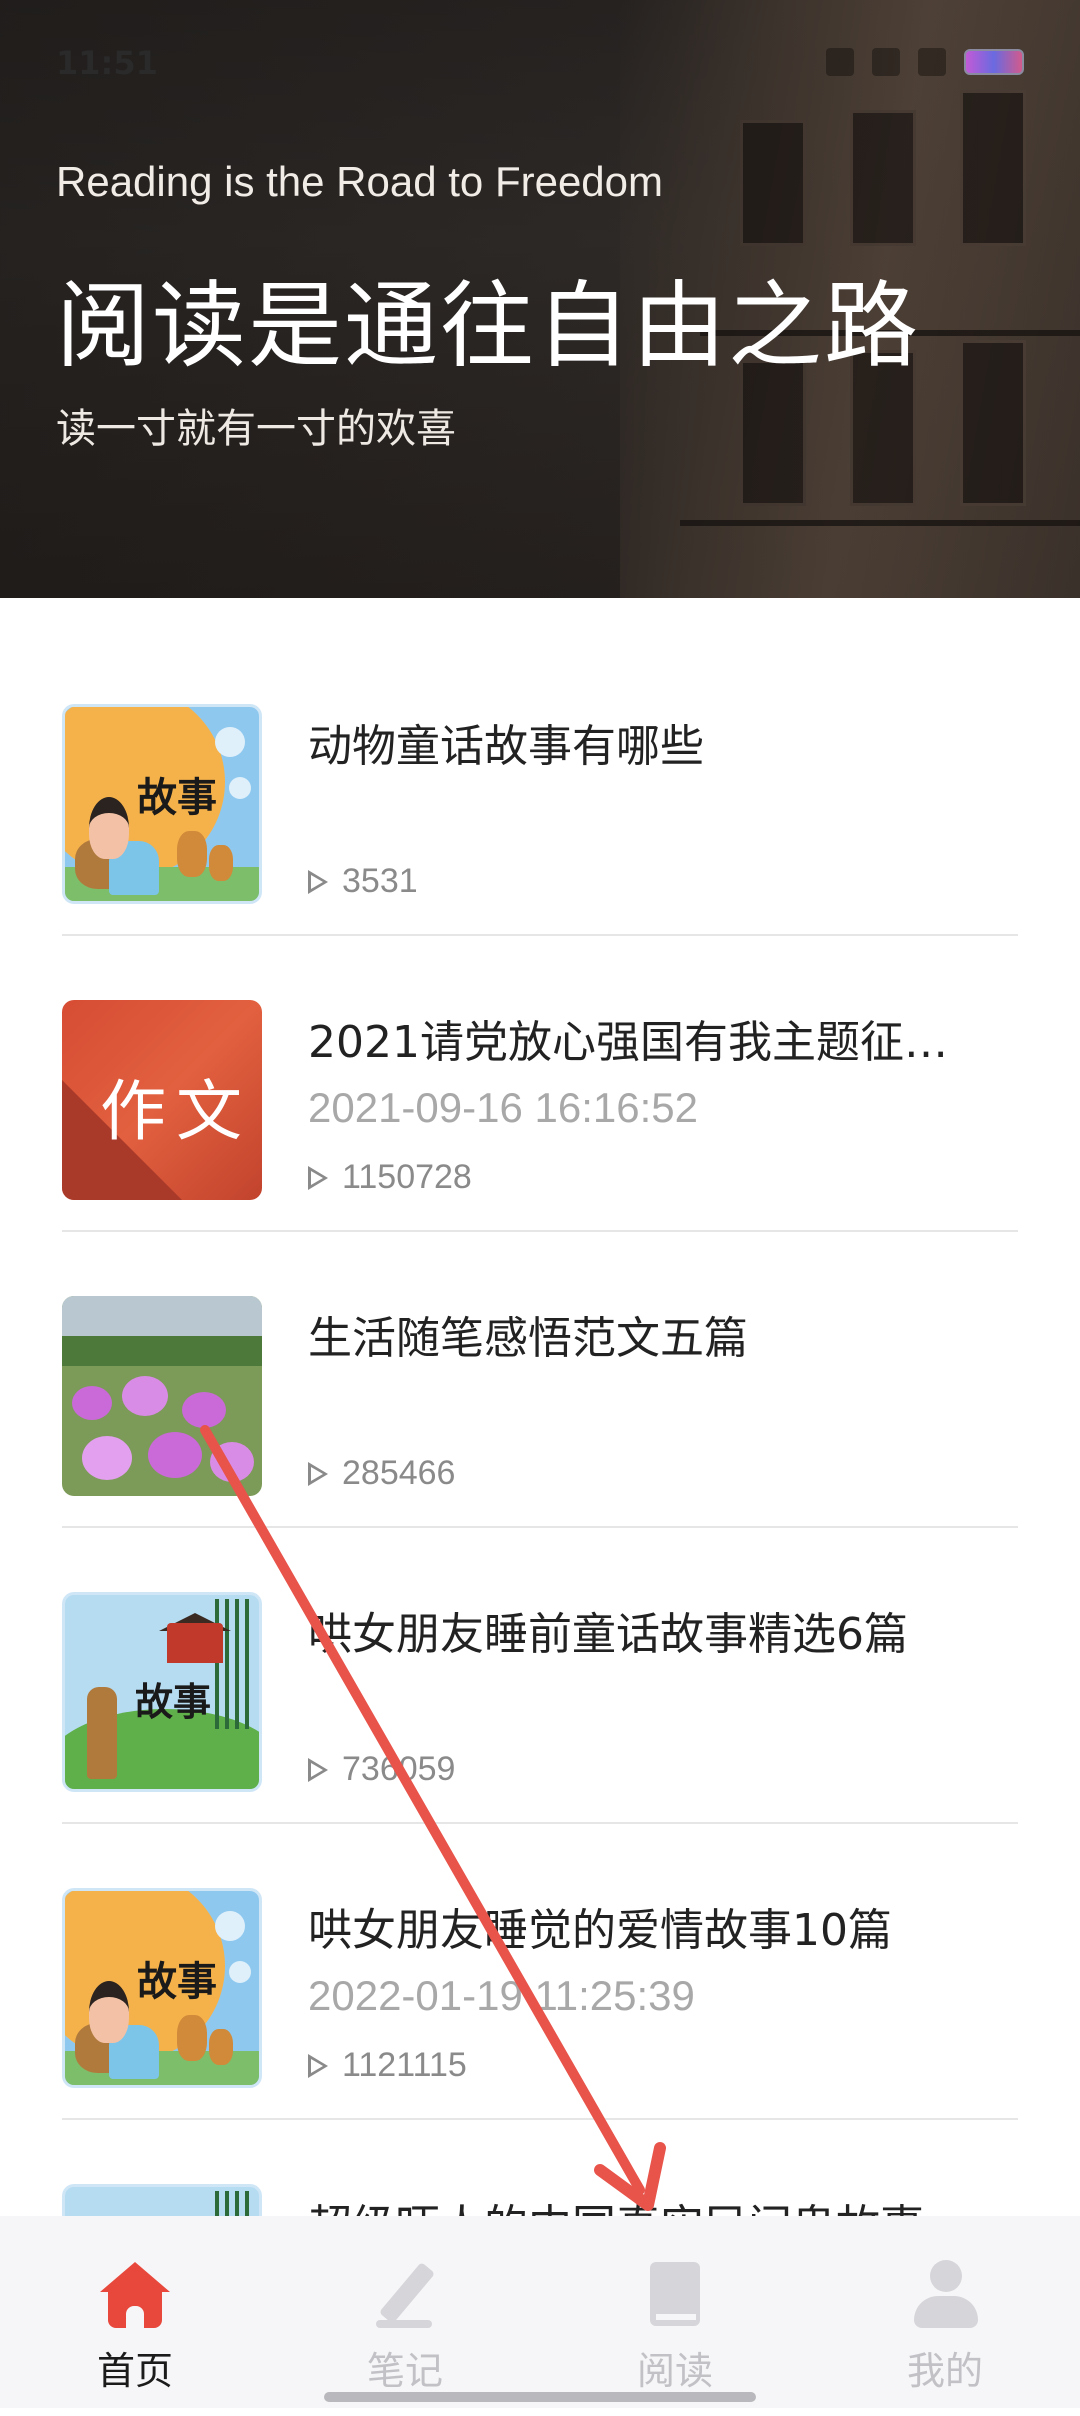 This screenshot has height=2416, width=1080. I want to click on nav-label: 首页, so click(134, 2371).